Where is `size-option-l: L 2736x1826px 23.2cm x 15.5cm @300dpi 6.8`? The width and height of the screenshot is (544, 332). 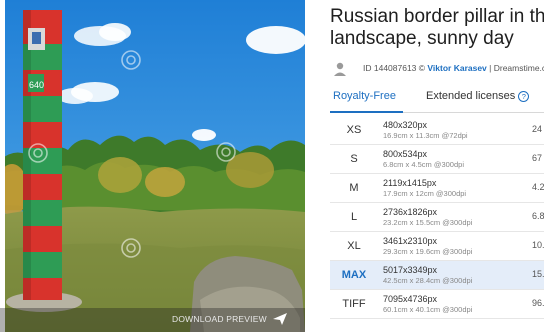 size-option-l: L 2736x1826px 23.2cm x 15.5cm @300dpi 6.8 is located at coordinates (437, 217).